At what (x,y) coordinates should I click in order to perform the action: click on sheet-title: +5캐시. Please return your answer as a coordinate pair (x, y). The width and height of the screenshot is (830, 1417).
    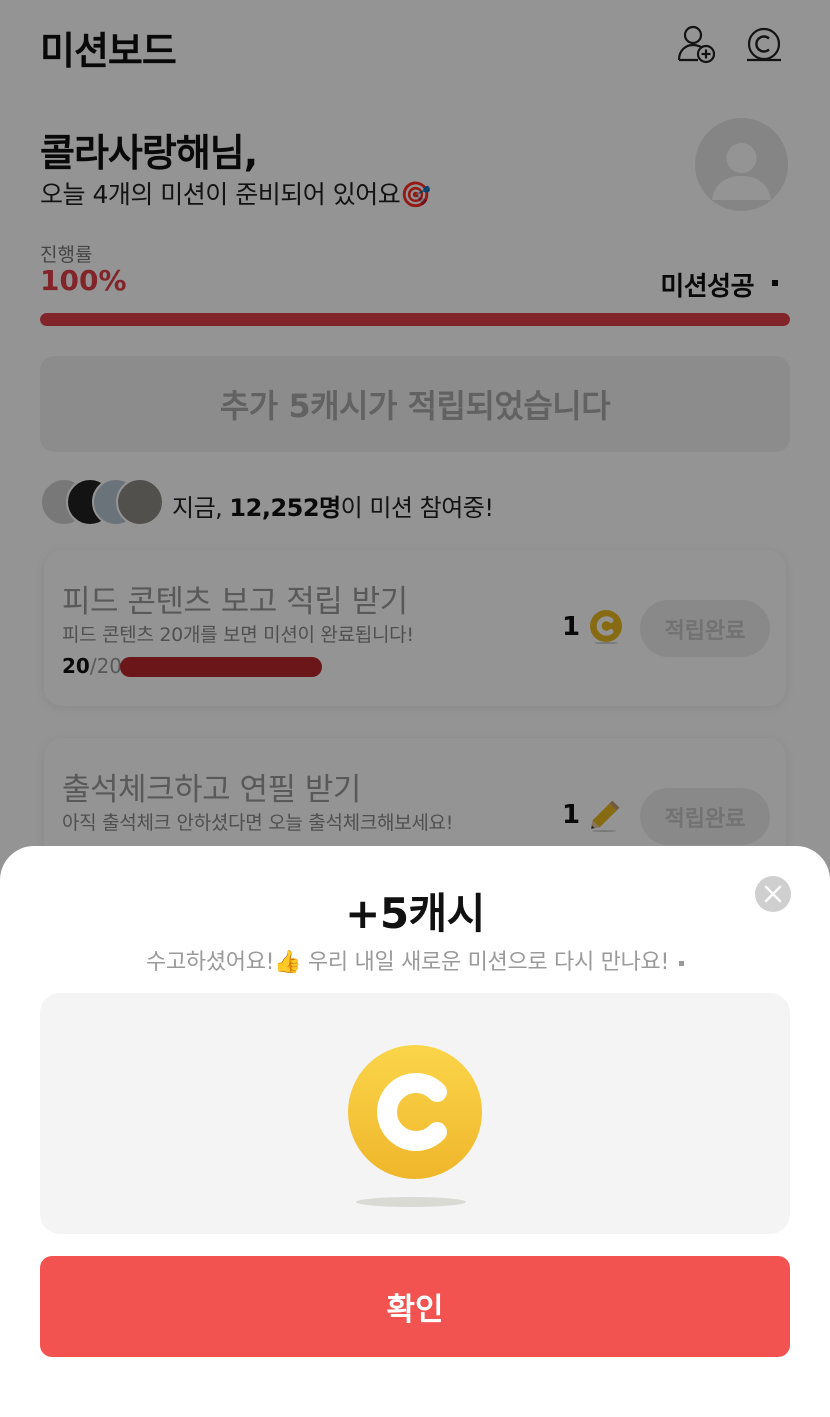
    Looking at the image, I should click on (415, 913).